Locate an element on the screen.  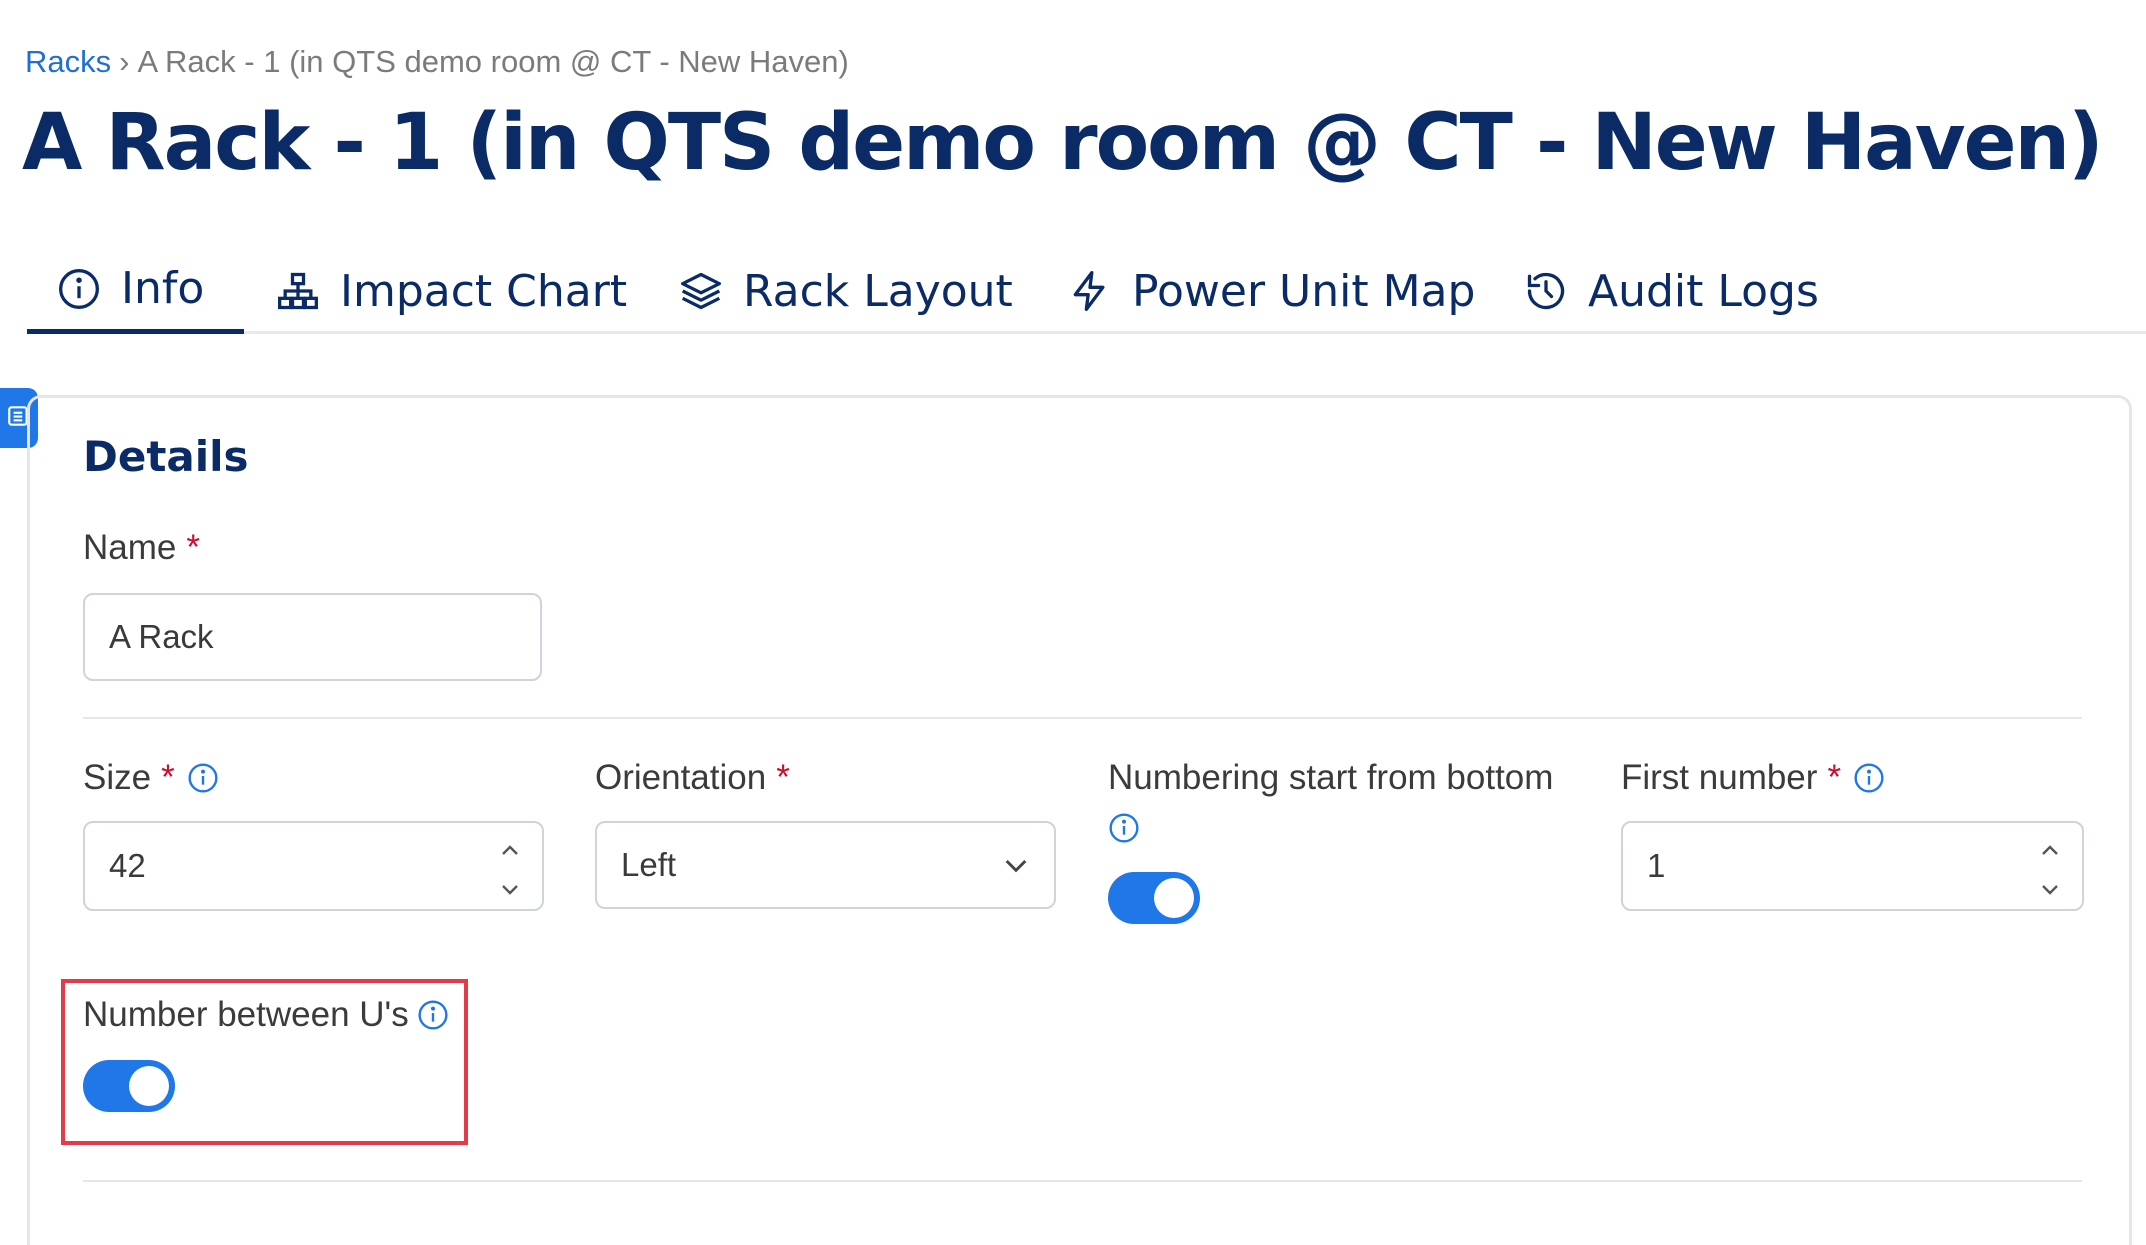
tab-audit-logs-label: Audit Logs is located at coordinates (1703, 291).